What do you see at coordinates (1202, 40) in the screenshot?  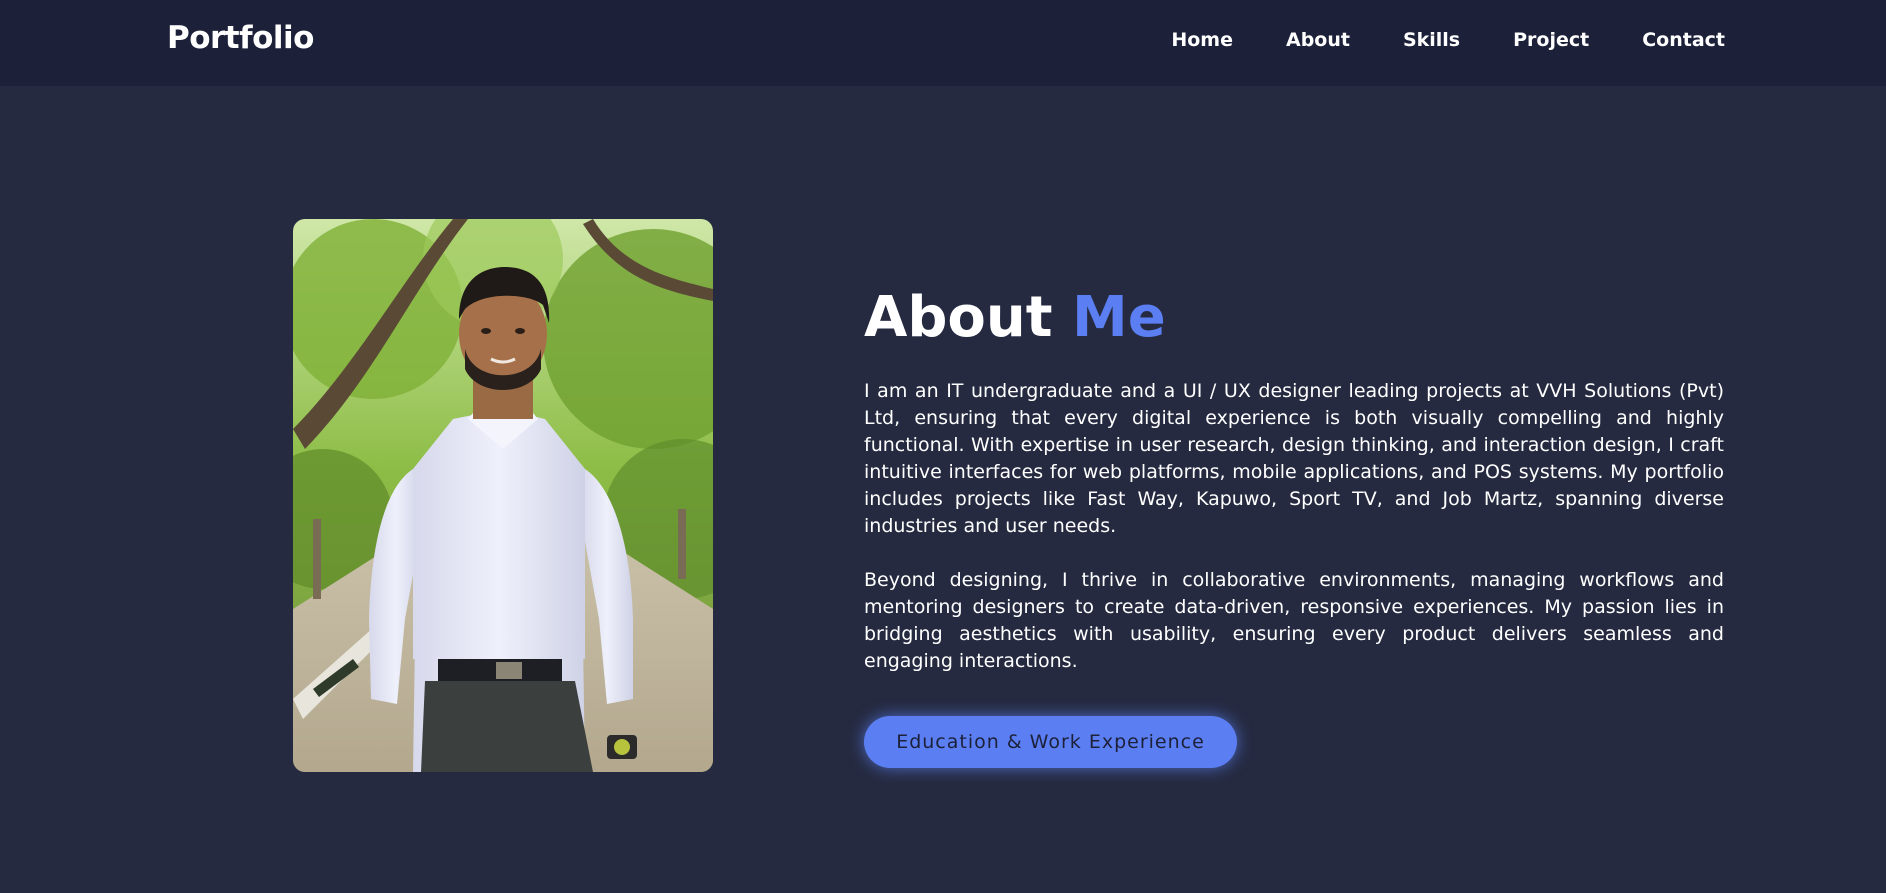 I see `nav-link-home: Home` at bounding box center [1202, 40].